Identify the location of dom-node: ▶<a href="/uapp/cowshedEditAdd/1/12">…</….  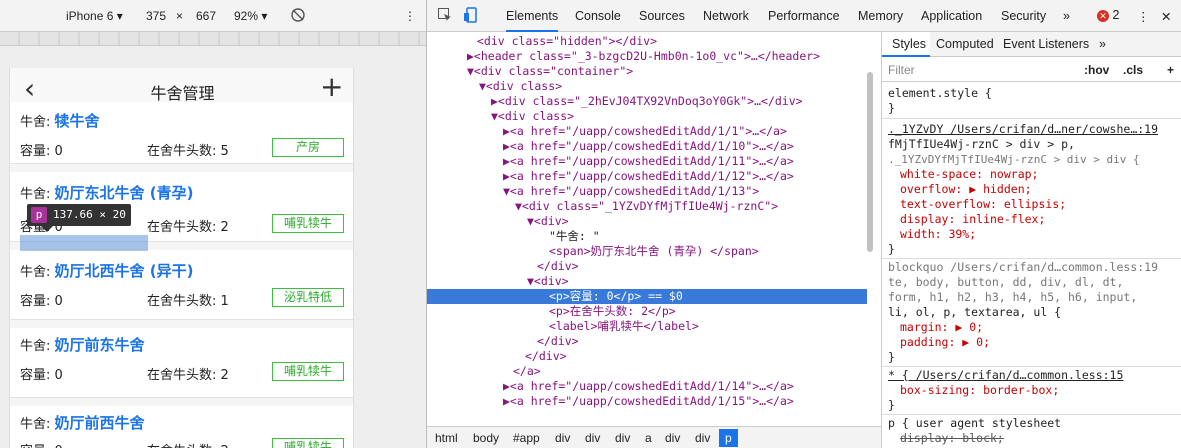
(648, 176).